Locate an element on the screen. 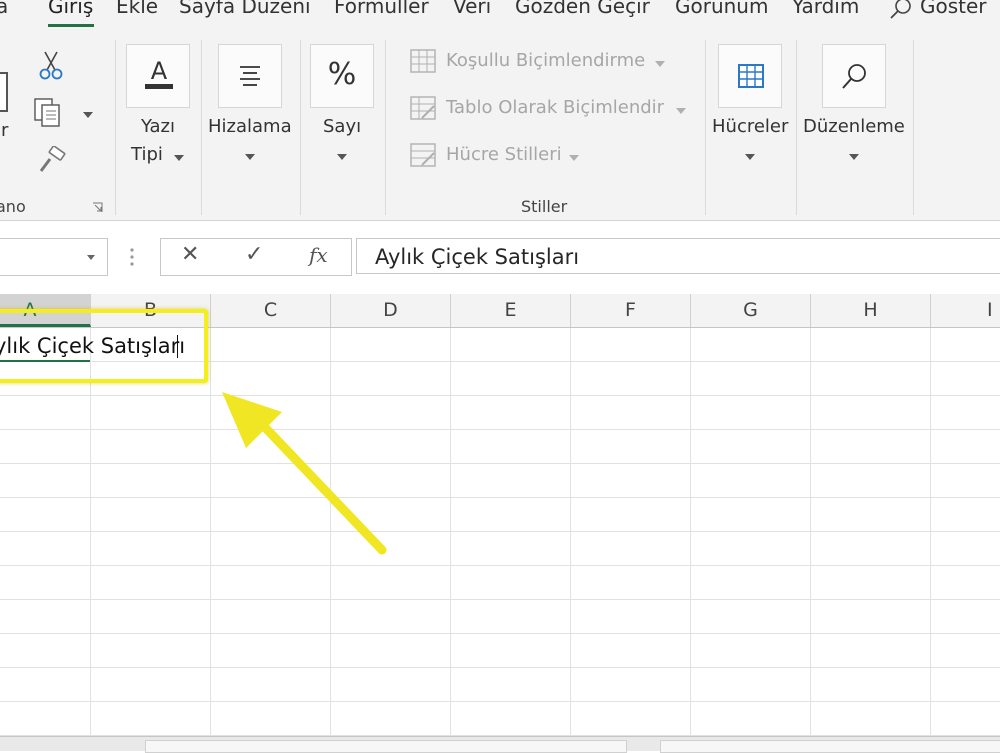  conditional-formatting-icon is located at coordinates (423, 61).